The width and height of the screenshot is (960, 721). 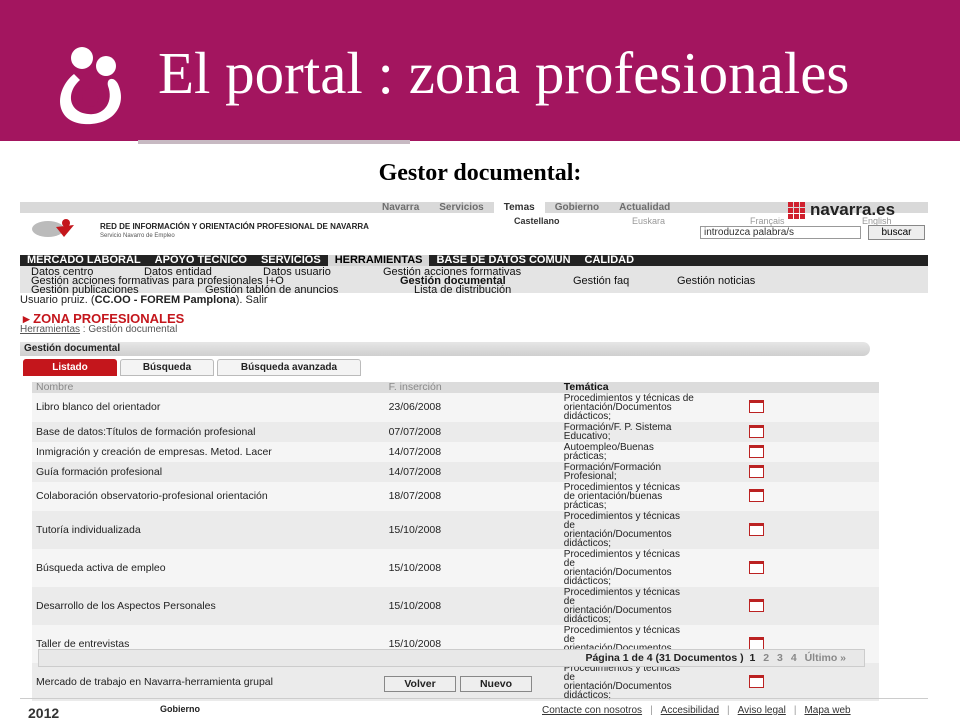 I want to click on top-nav-navarra: Navarra, so click(x=400, y=207).